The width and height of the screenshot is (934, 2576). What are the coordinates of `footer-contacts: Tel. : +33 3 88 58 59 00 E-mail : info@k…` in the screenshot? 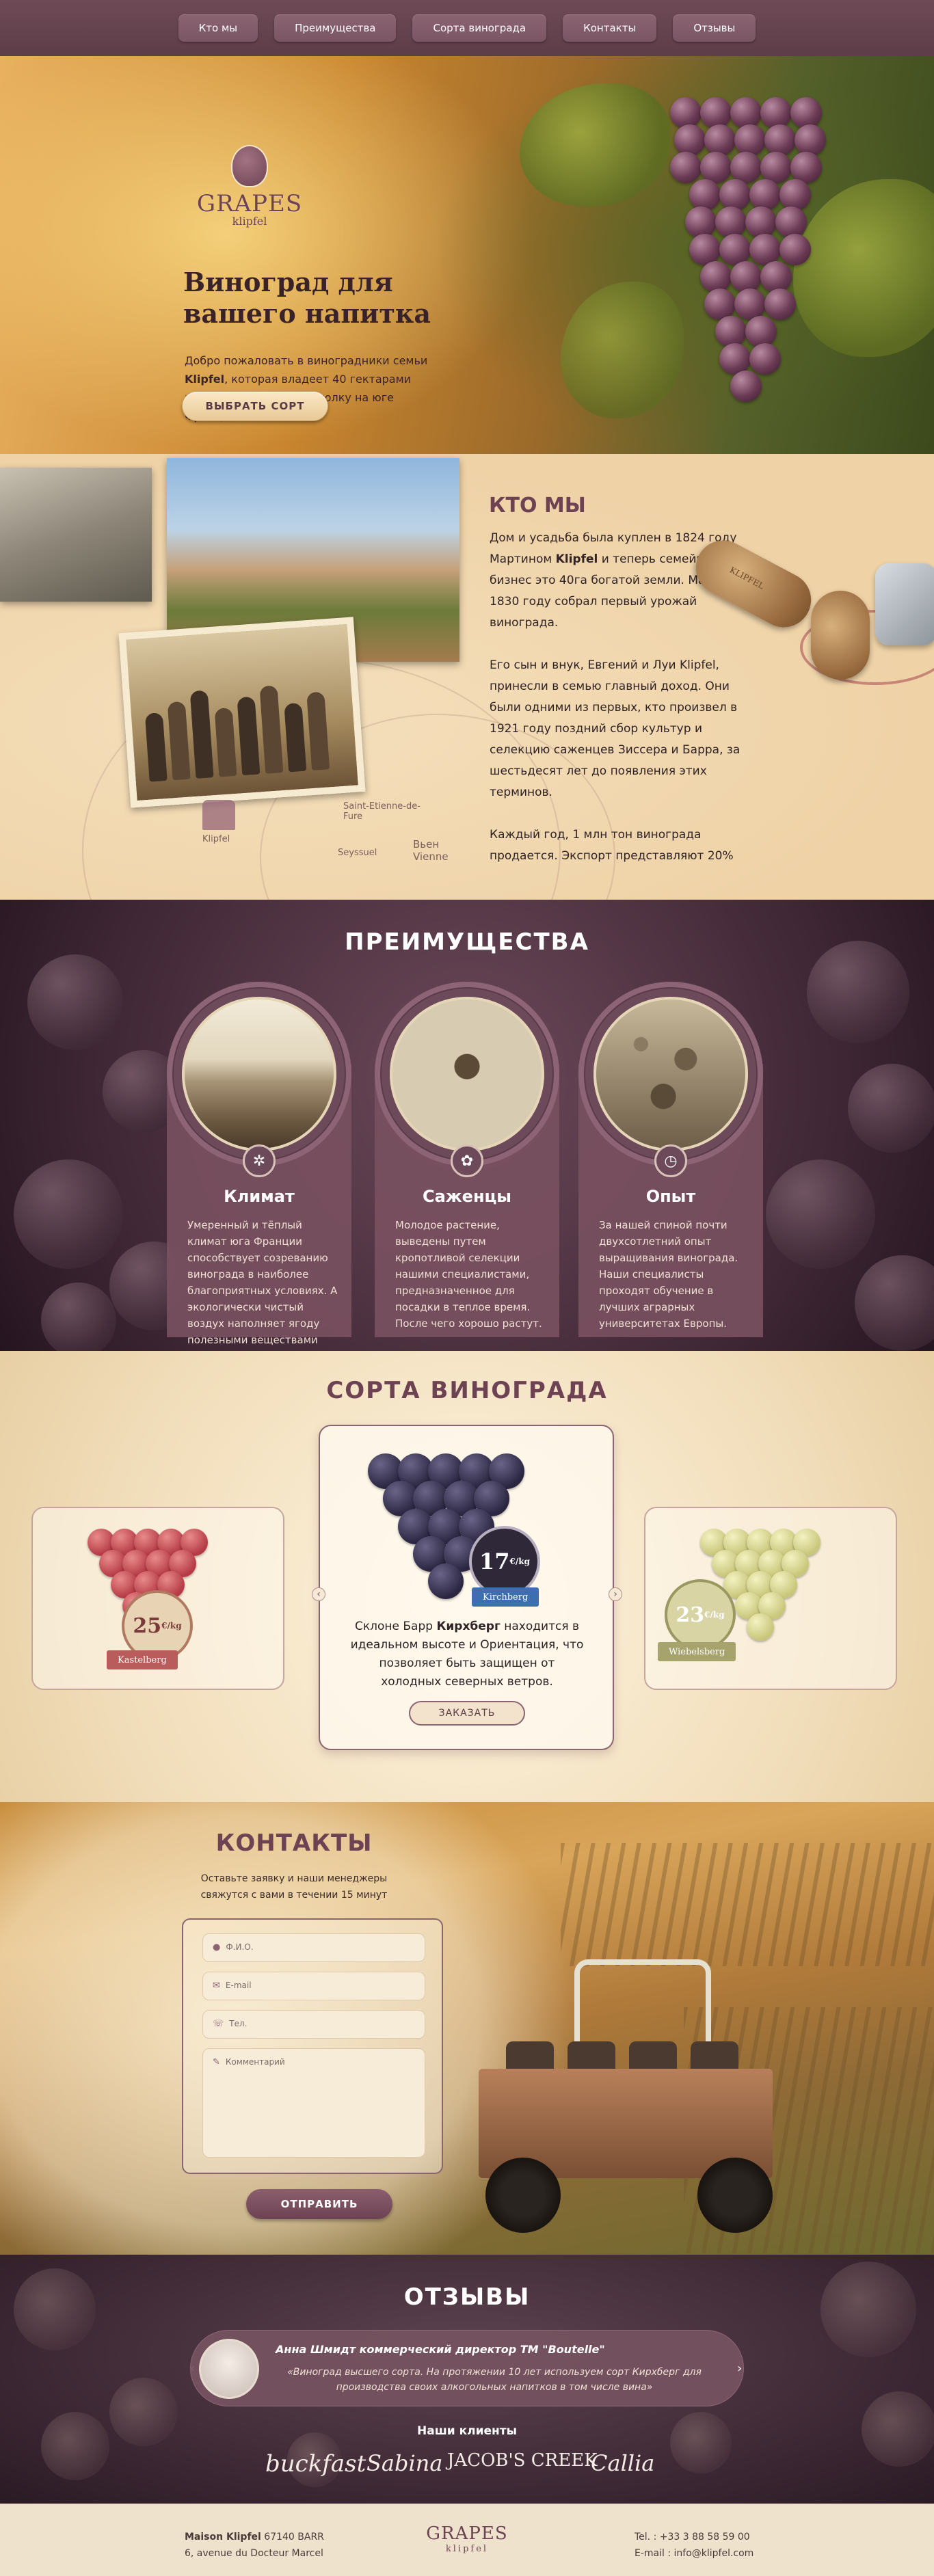 It's located at (694, 2545).